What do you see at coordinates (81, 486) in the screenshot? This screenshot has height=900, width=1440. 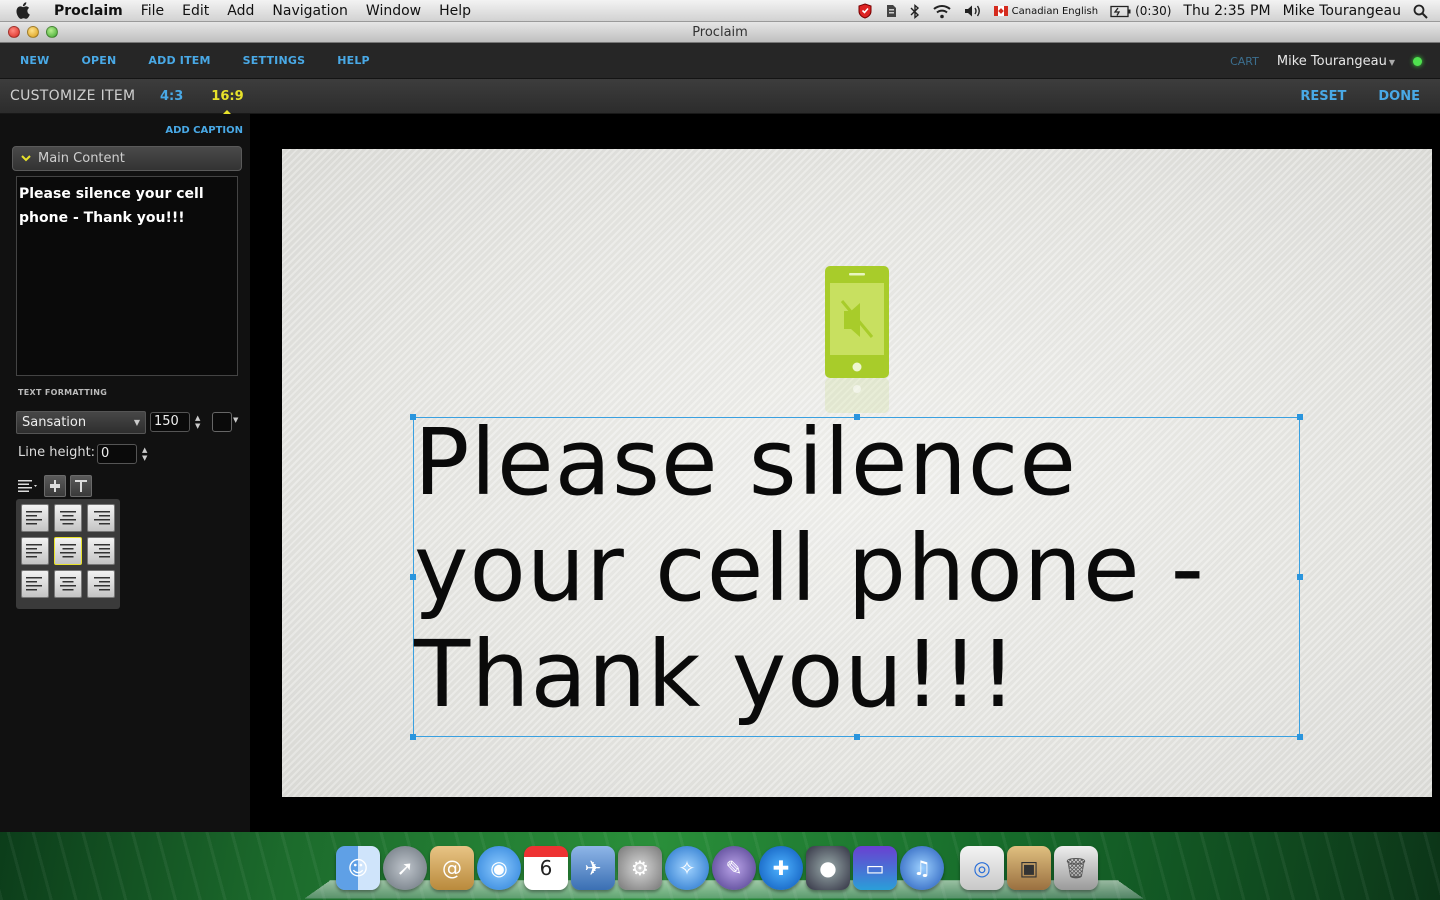 I see `align-top-icon` at bounding box center [81, 486].